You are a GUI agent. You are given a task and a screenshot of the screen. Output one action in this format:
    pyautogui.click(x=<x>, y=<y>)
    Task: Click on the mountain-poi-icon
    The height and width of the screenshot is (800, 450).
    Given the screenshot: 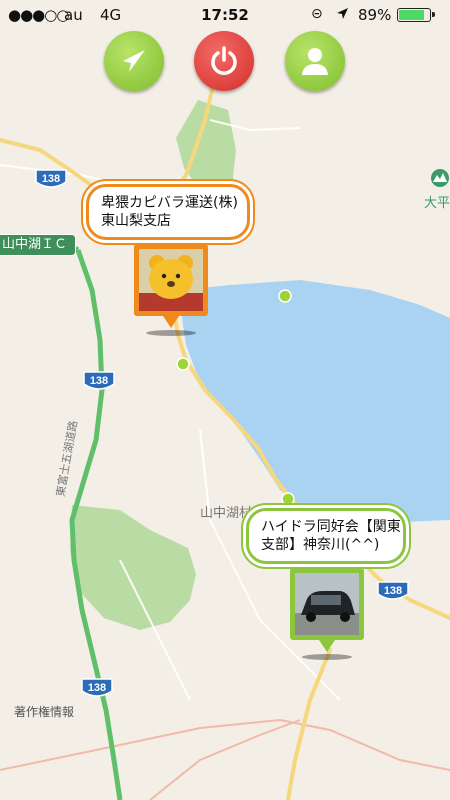 What is the action you would take?
    pyautogui.click(x=440, y=178)
    